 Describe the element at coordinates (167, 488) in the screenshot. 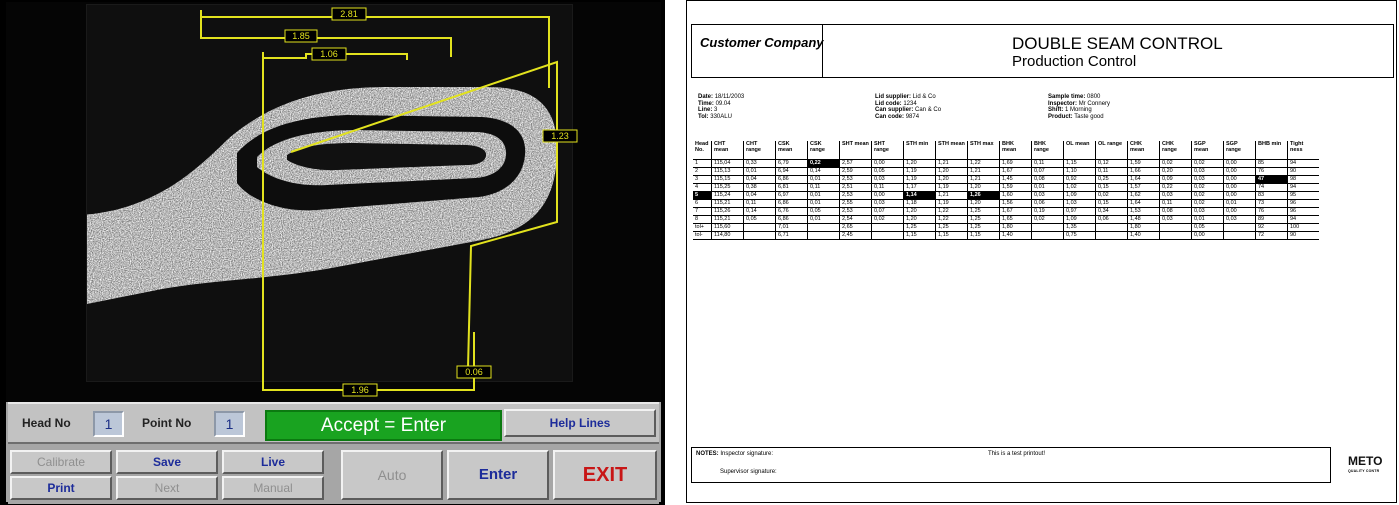

I see `next-button: Next` at that location.